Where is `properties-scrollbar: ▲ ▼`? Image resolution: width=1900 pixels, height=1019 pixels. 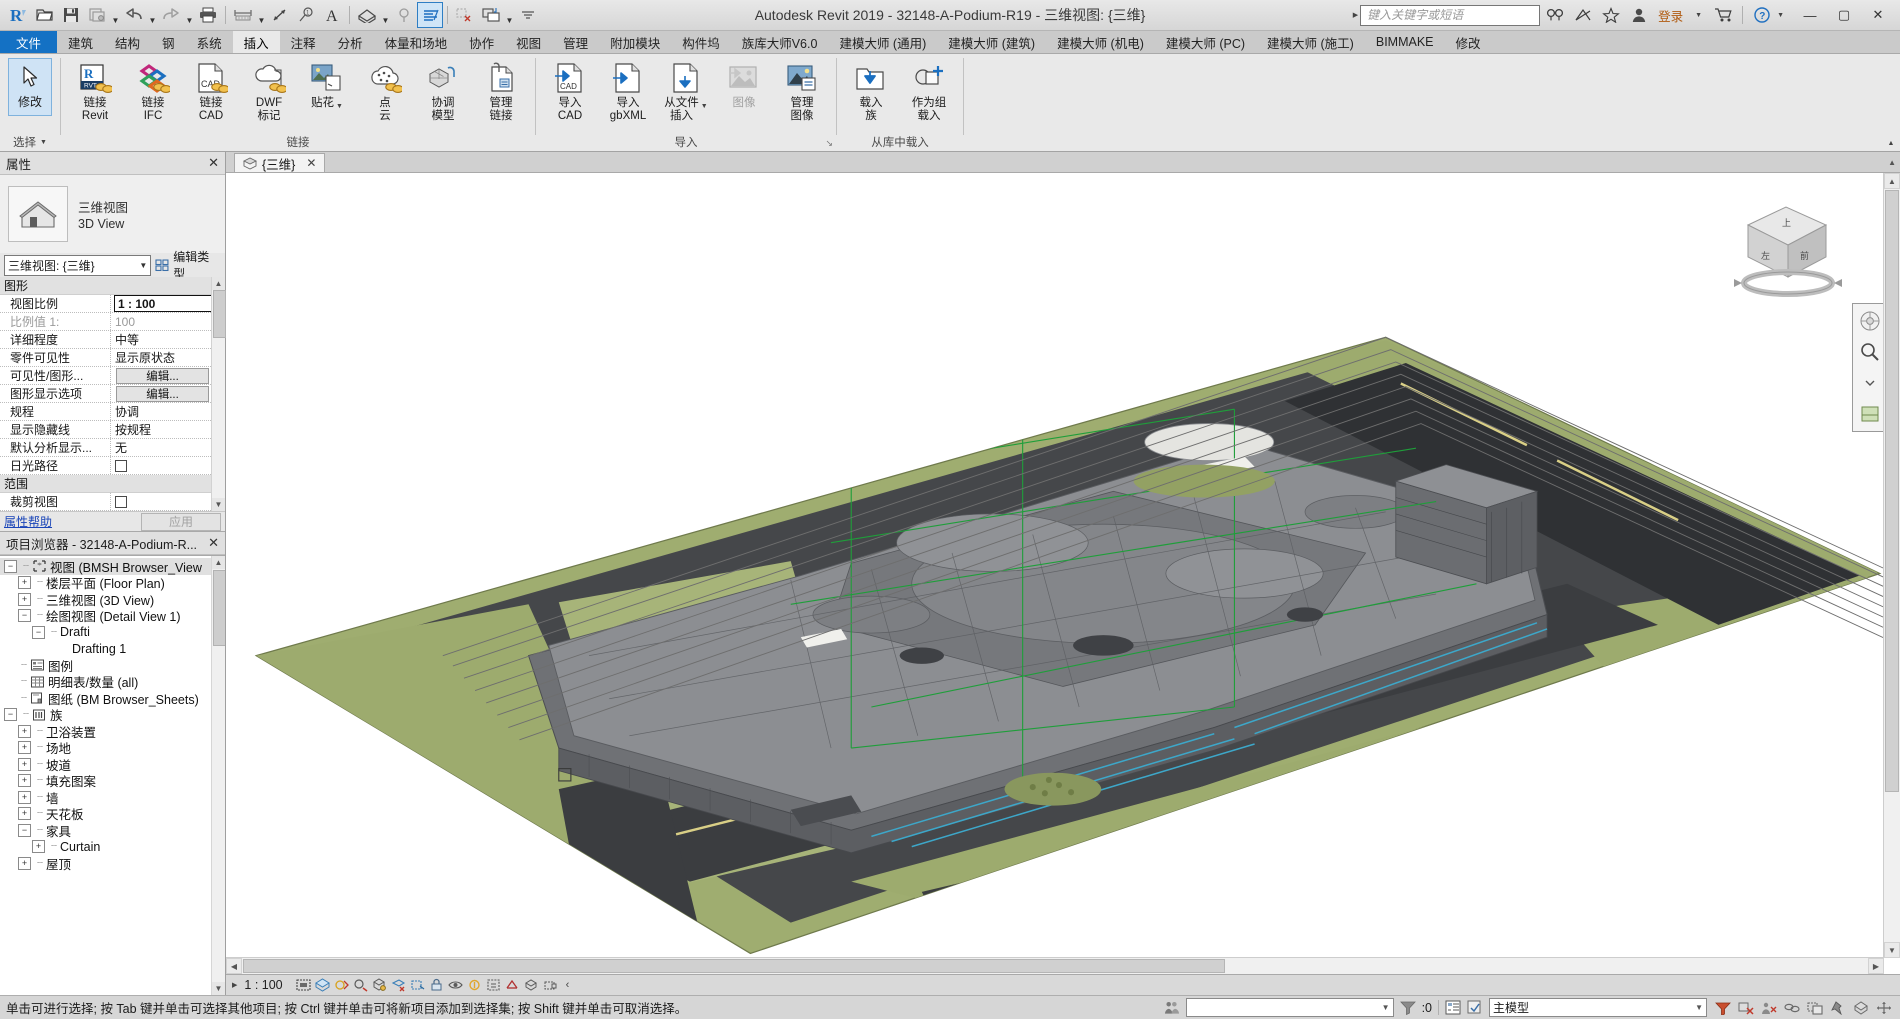 properties-scrollbar: ▲ ▼ is located at coordinates (218, 394).